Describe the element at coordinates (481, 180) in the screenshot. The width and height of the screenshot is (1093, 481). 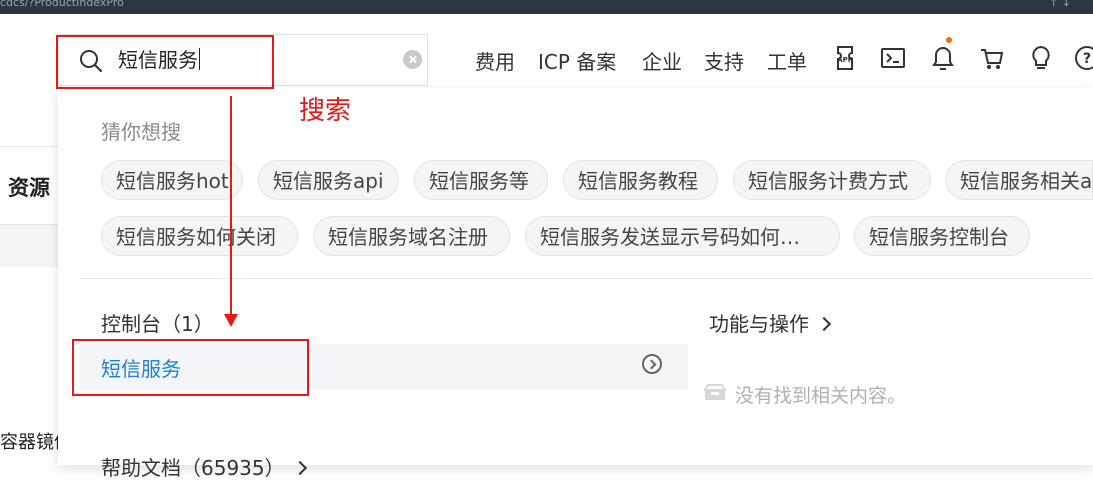
I see `suggestion-chip: 短信服务等` at that location.